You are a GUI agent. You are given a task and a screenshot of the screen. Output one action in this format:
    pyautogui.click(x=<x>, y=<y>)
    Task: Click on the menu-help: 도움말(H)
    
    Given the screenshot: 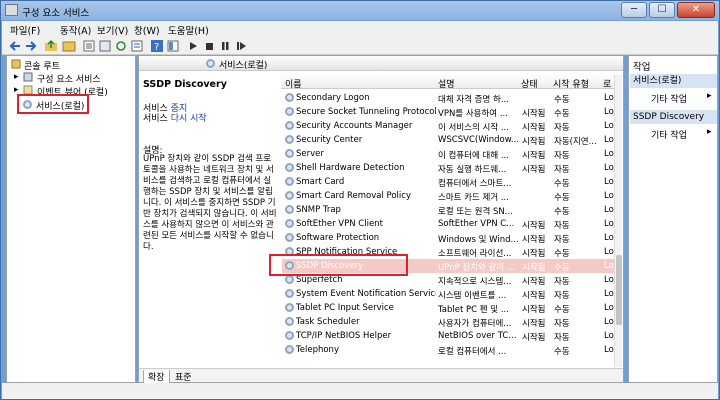 What is the action you would take?
    pyautogui.click(x=188, y=30)
    